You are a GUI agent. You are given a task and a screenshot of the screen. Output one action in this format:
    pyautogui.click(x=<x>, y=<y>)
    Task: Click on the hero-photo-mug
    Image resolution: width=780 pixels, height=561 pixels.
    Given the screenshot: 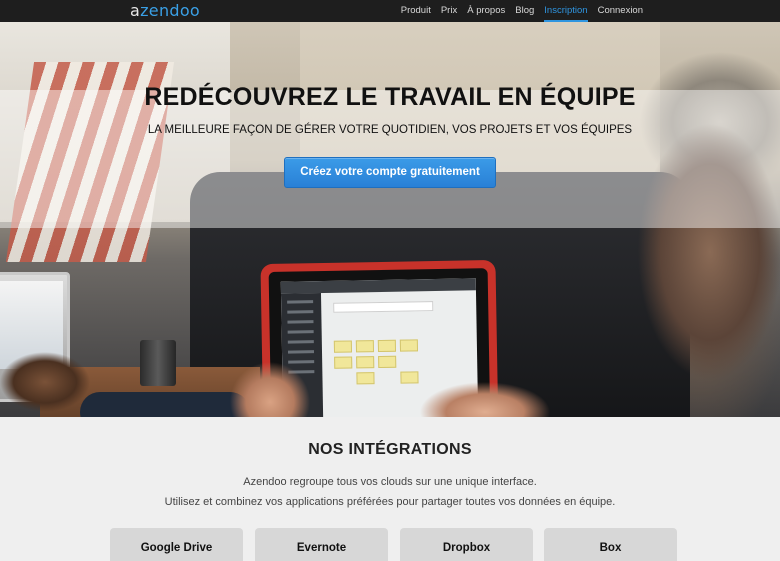 What is the action you would take?
    pyautogui.click(x=158, y=363)
    